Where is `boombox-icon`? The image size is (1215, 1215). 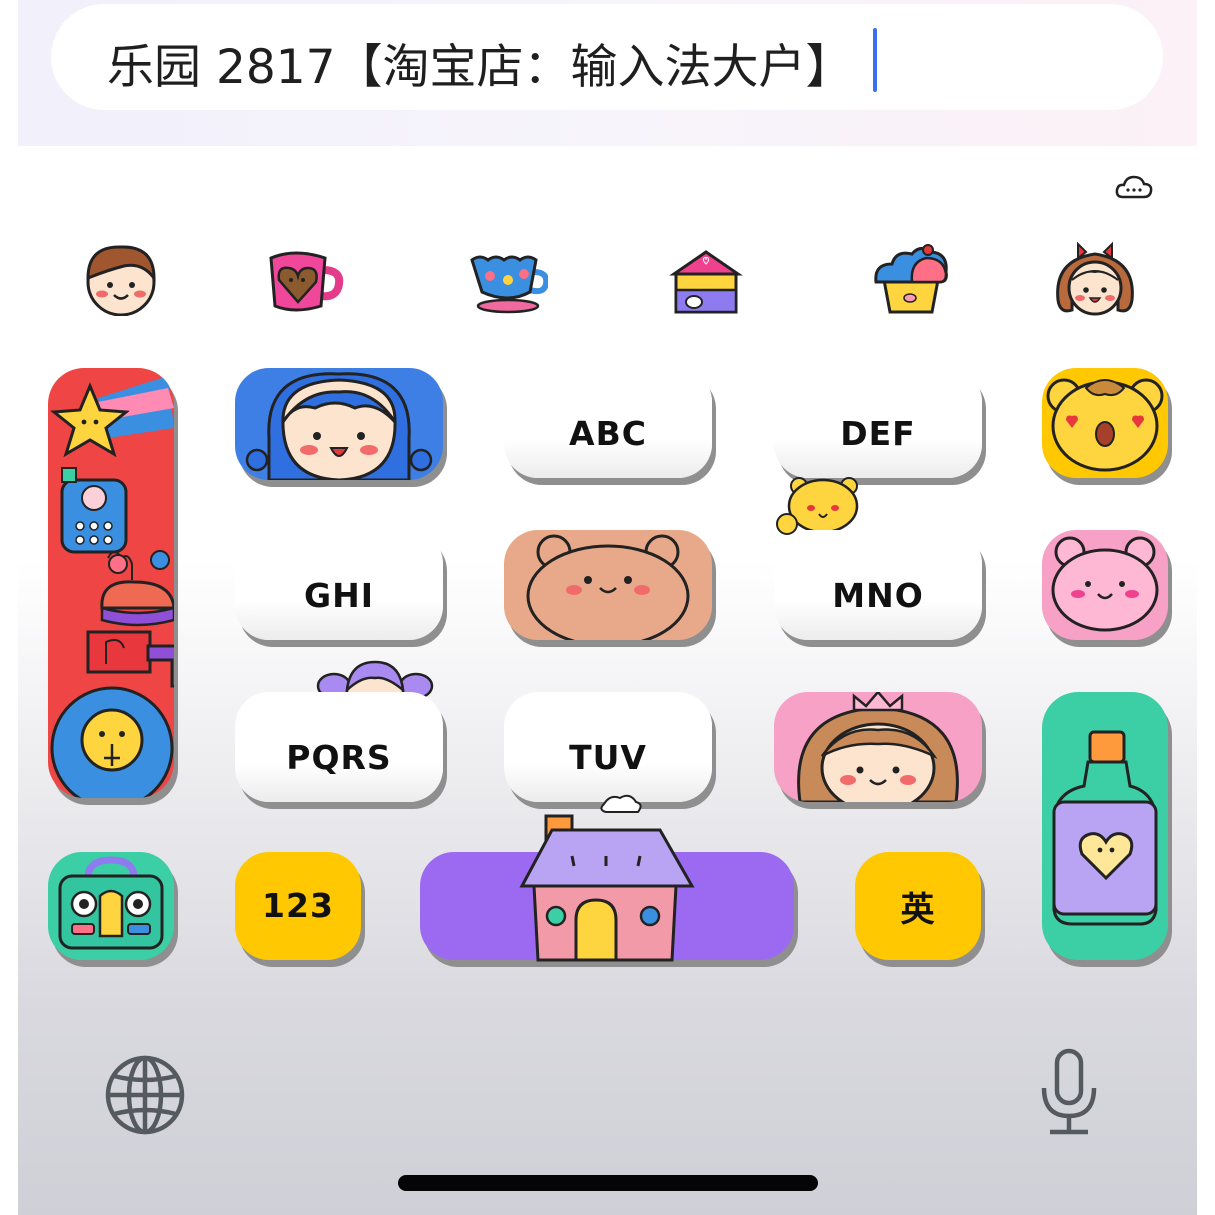 boombox-icon is located at coordinates (111, 903).